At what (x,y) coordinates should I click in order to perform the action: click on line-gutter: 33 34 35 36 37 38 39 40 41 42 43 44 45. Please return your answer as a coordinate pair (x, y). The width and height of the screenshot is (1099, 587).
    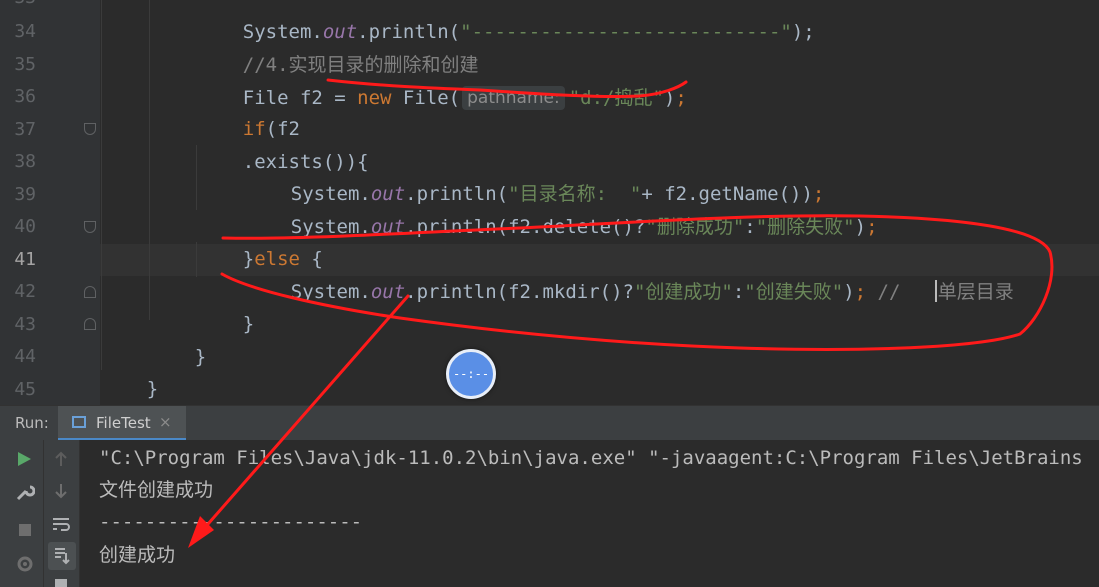
    Looking at the image, I should click on (50, 202).